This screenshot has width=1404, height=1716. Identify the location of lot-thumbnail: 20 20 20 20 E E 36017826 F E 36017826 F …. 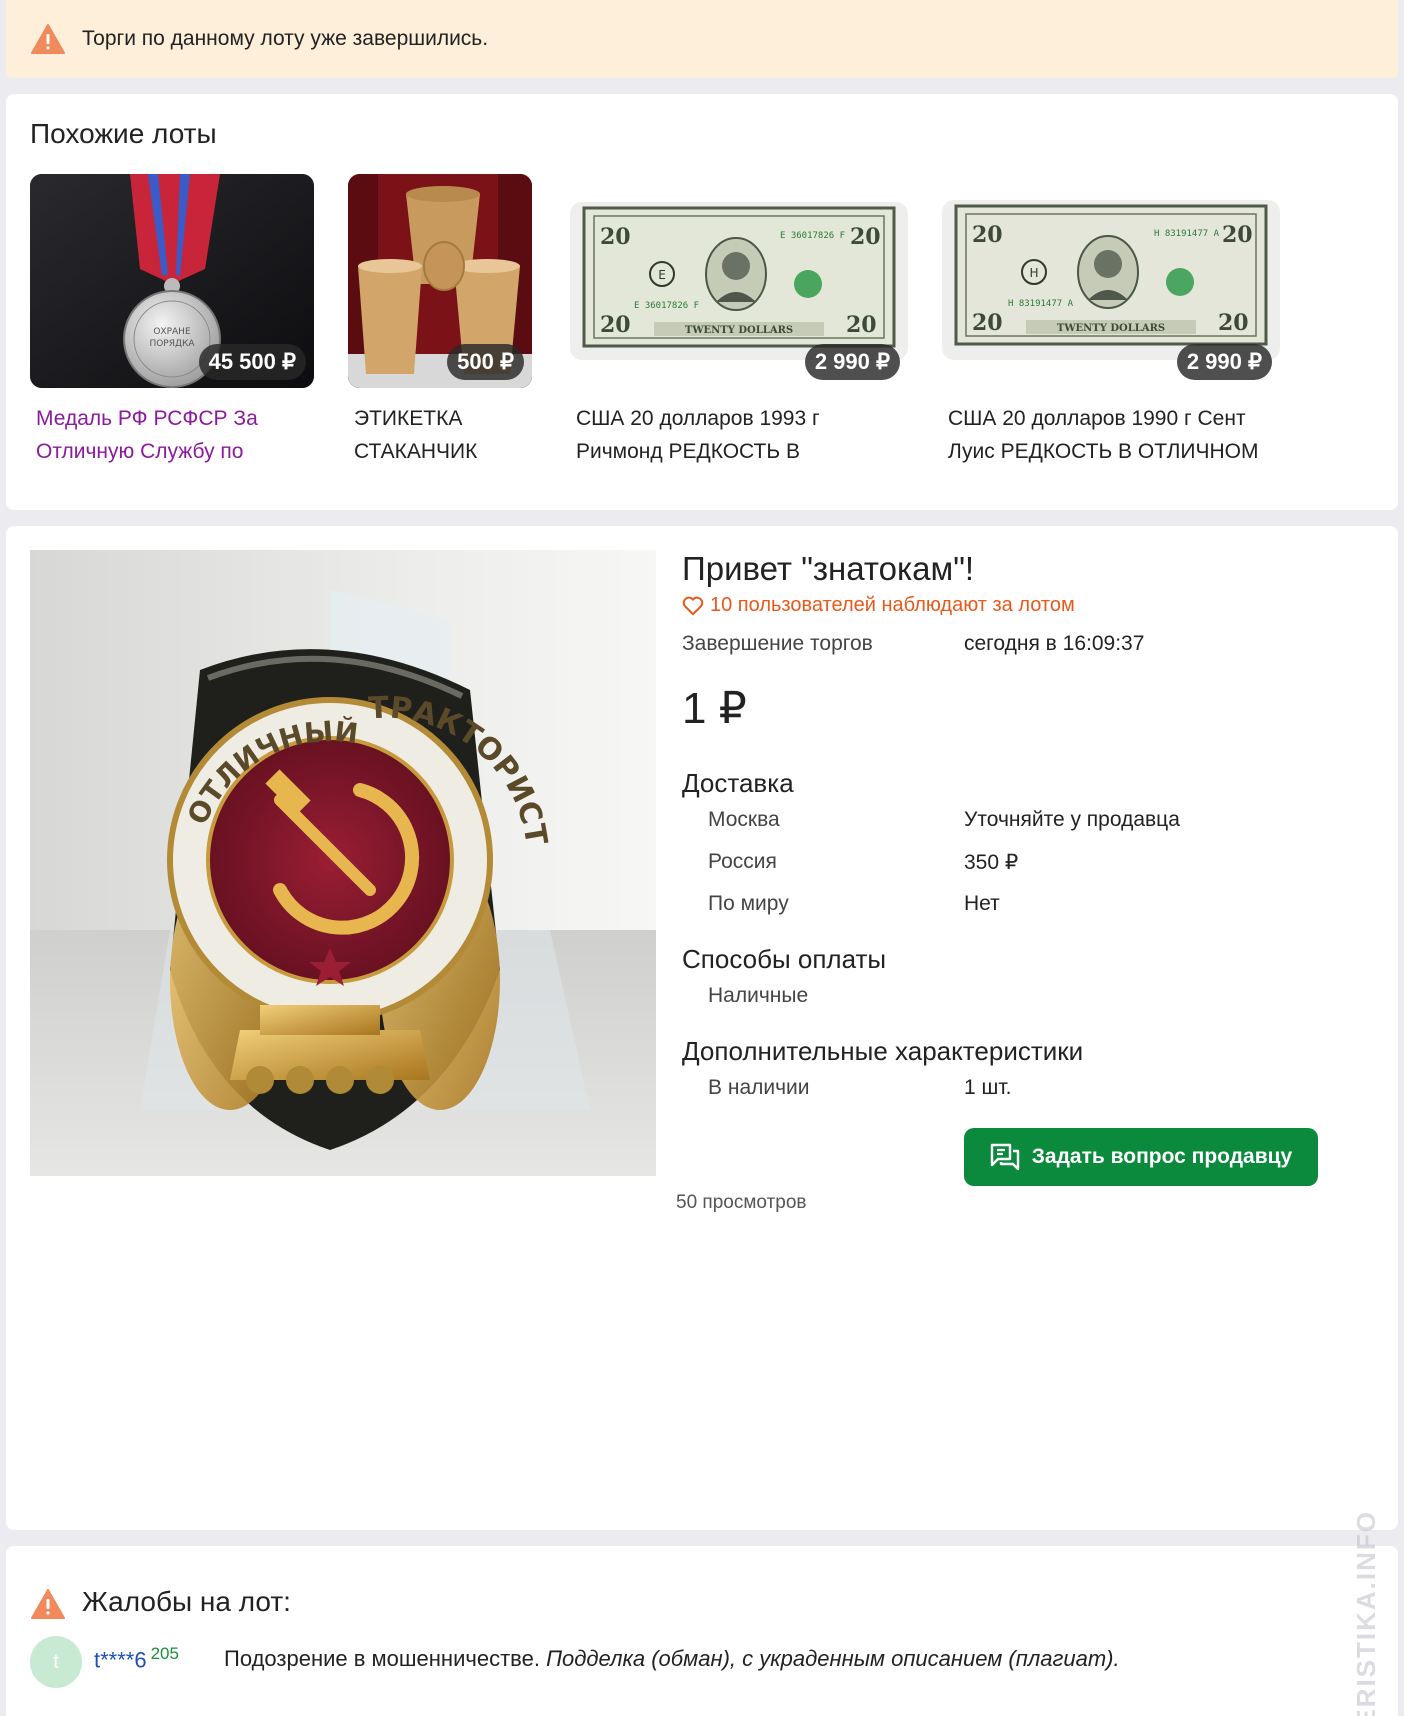
(739, 281).